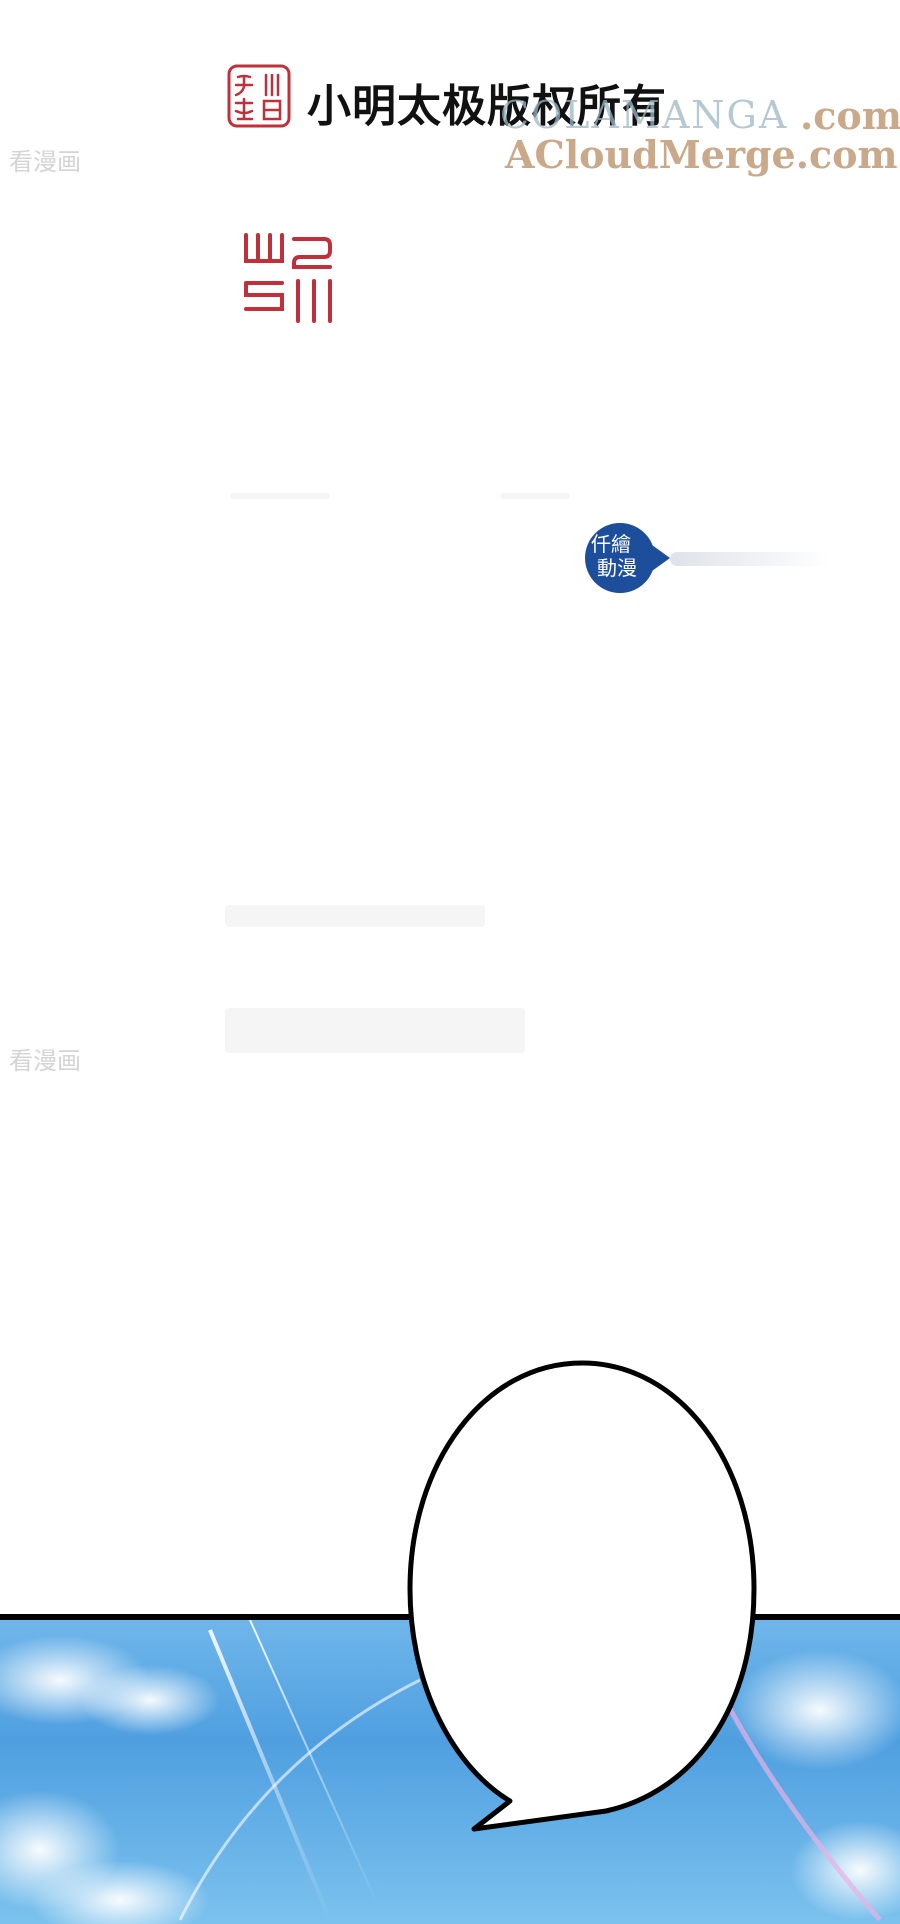 The width and height of the screenshot is (900, 1924). I want to click on seal-large-icon, so click(288, 278).